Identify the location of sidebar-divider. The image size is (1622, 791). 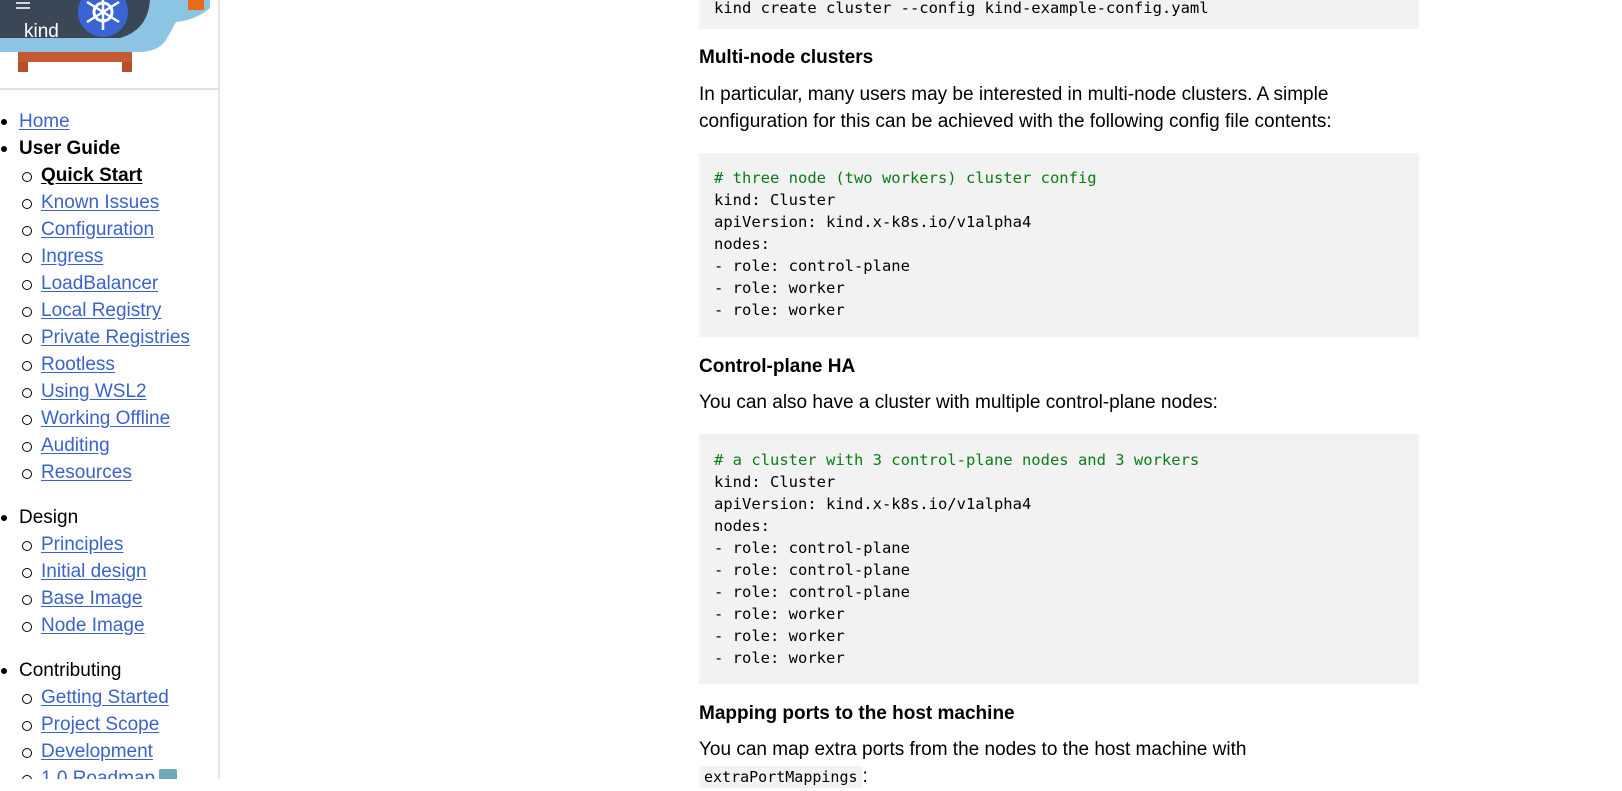
(109, 89).